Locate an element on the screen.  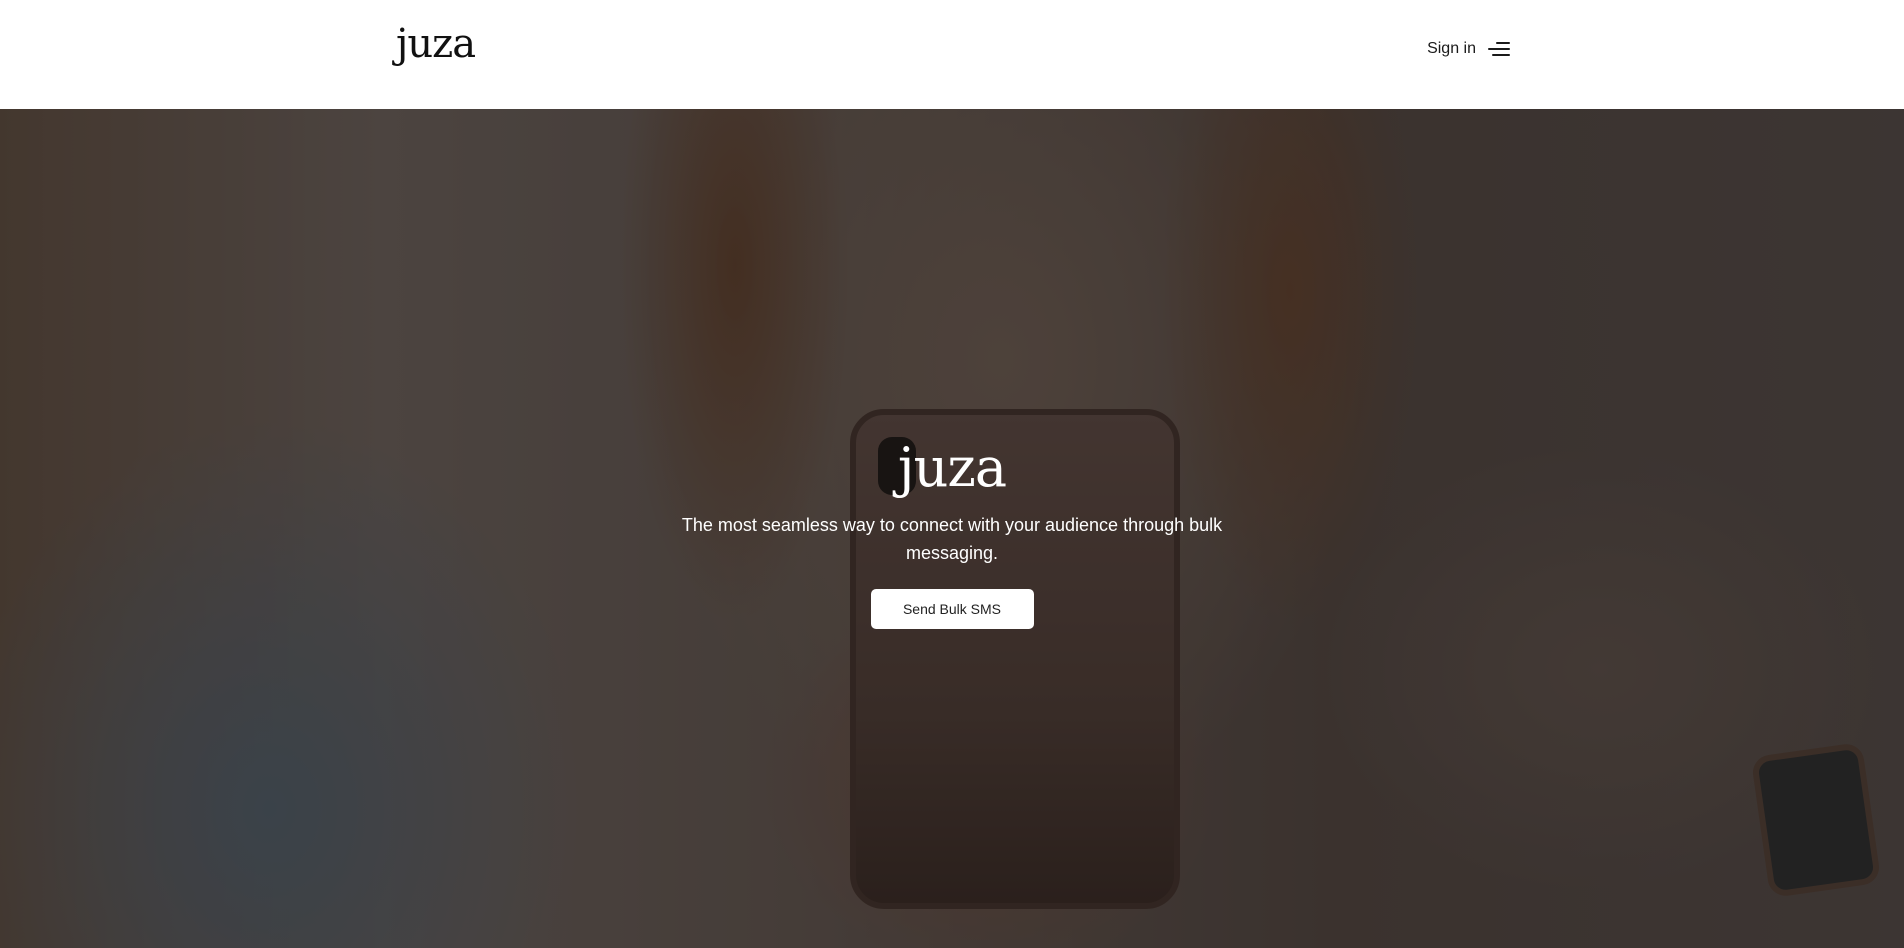
header-nav: Sign in is located at coordinates (1468, 49).